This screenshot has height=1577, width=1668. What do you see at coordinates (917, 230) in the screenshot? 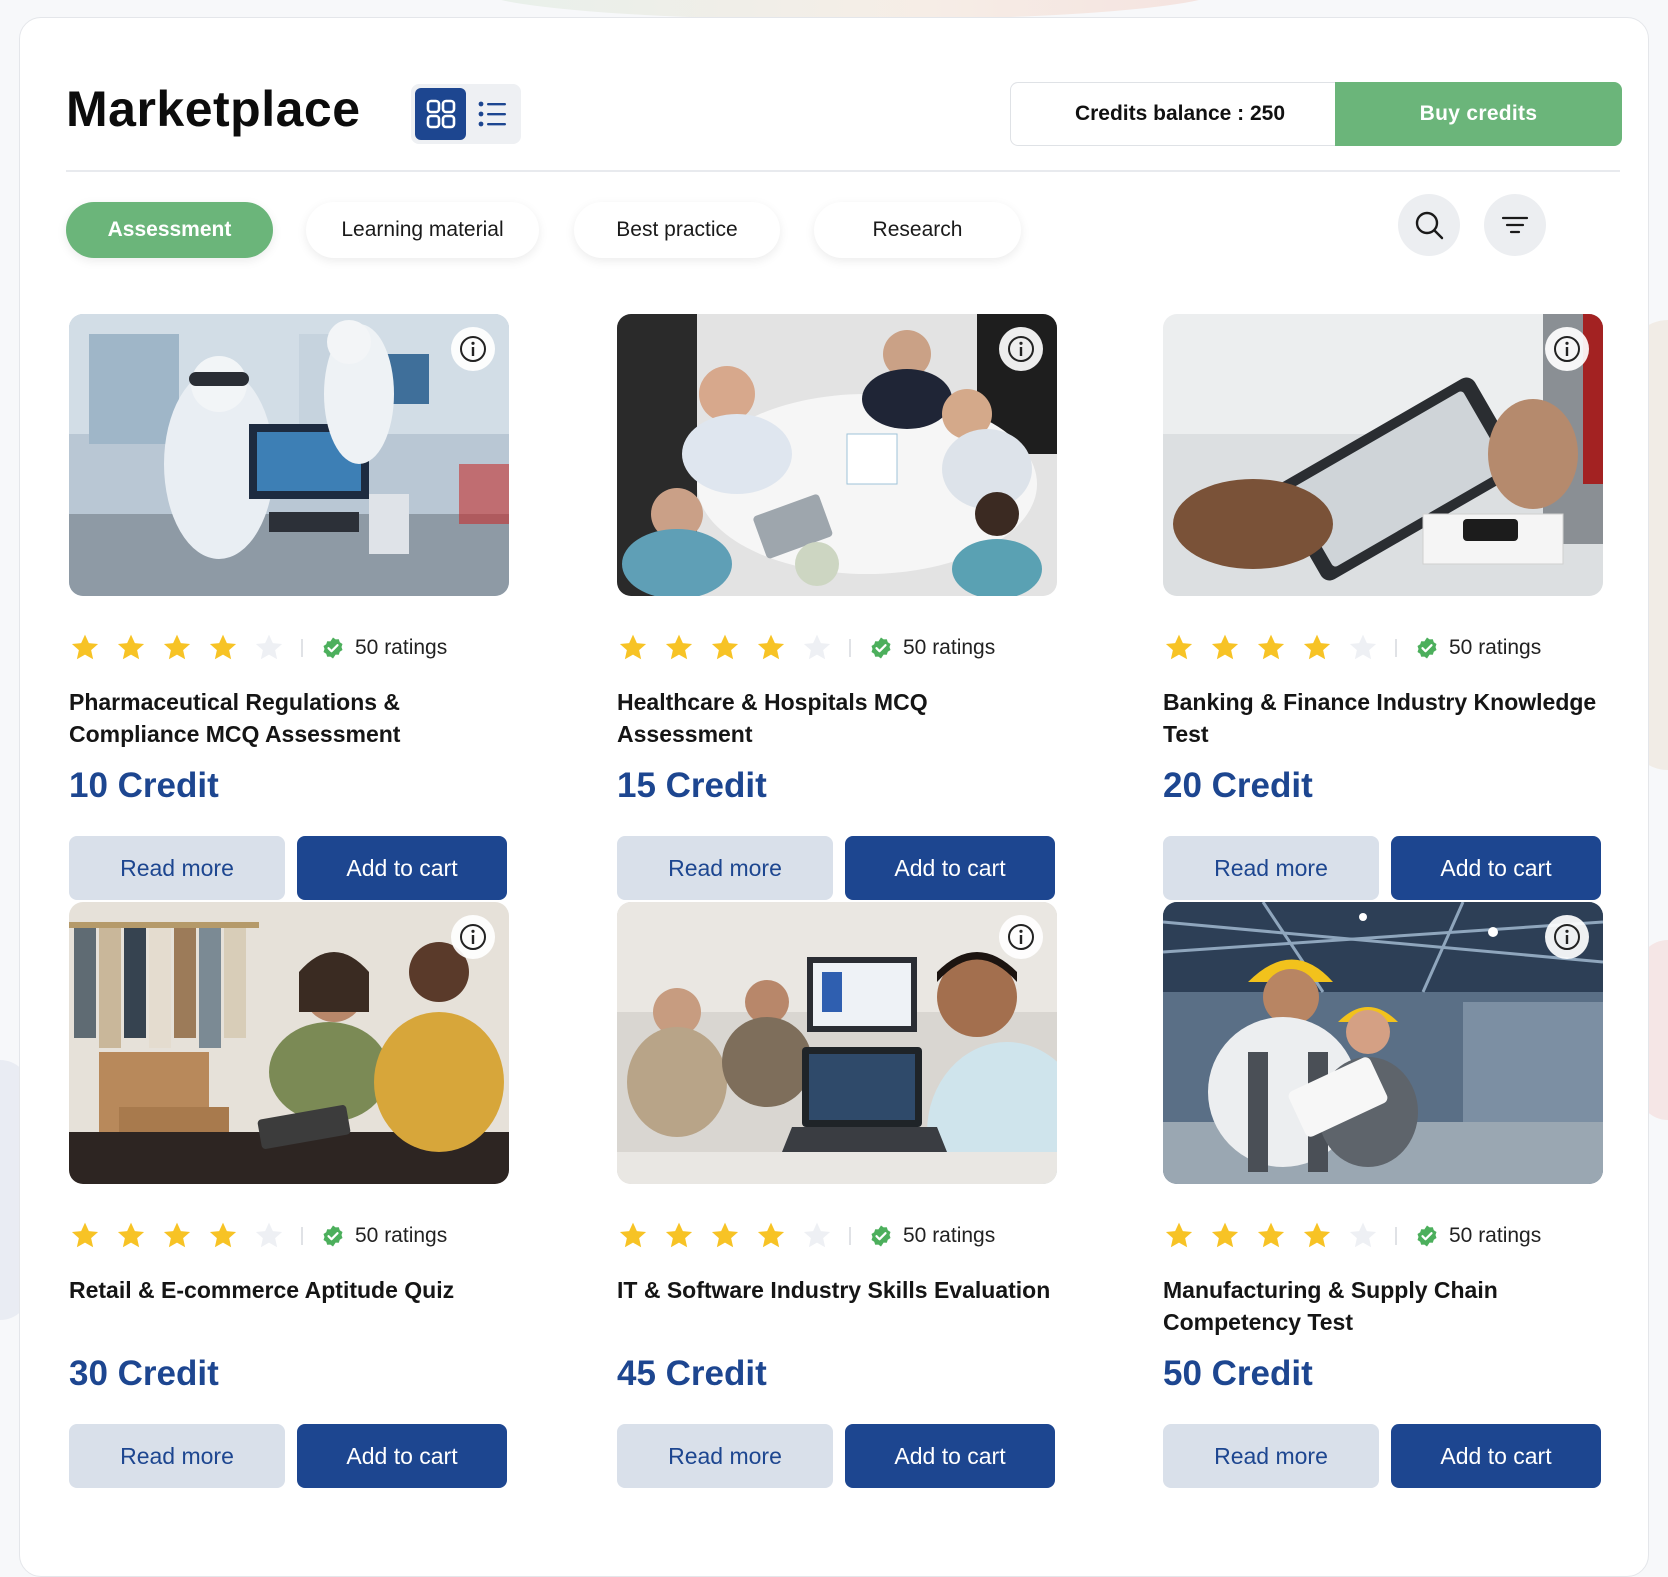
I see `tab-research: Research` at bounding box center [917, 230].